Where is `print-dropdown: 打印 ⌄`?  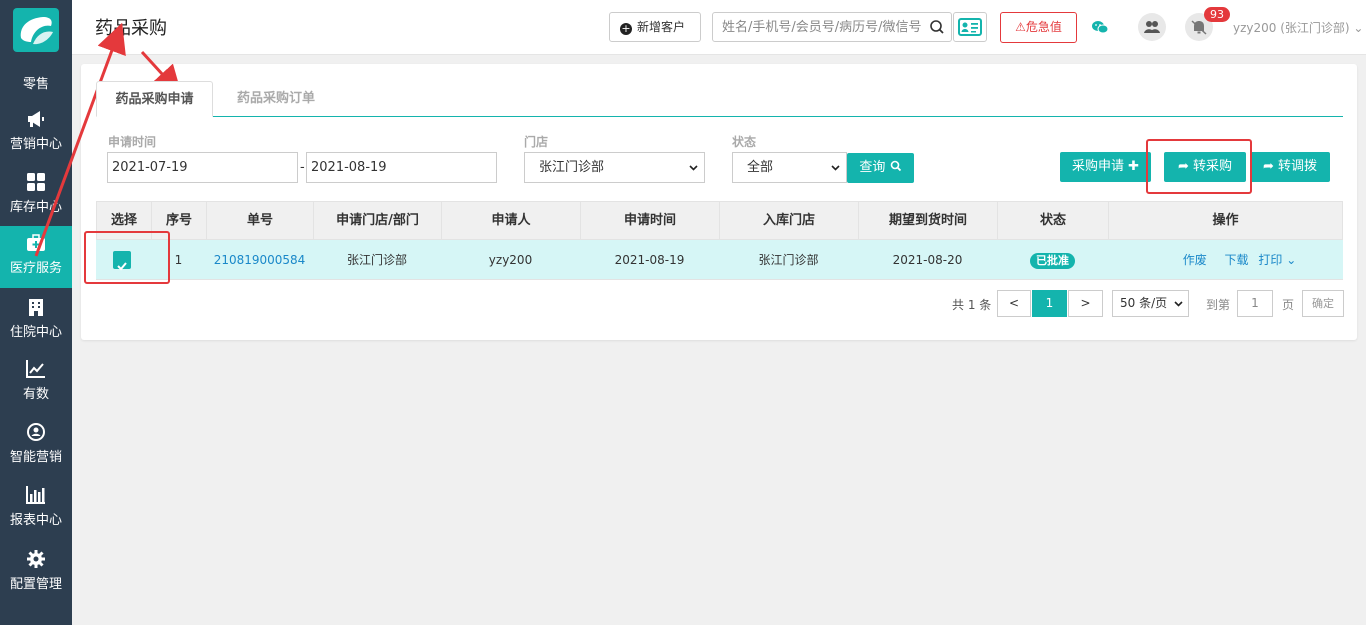
print-dropdown: 打印 ⌄ is located at coordinates (1277, 260).